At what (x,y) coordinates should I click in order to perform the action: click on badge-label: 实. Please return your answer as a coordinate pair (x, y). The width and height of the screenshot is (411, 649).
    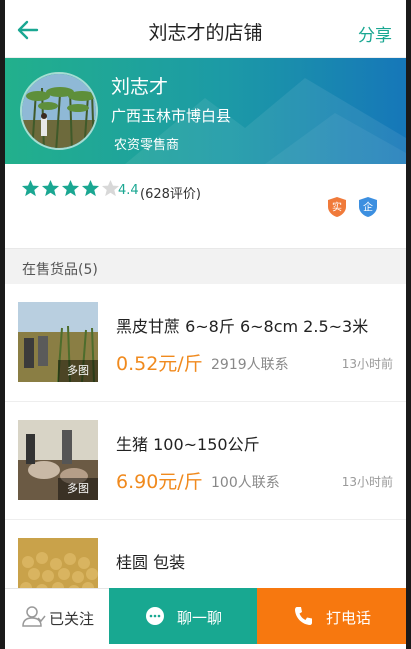
    Looking at the image, I should click on (337, 207).